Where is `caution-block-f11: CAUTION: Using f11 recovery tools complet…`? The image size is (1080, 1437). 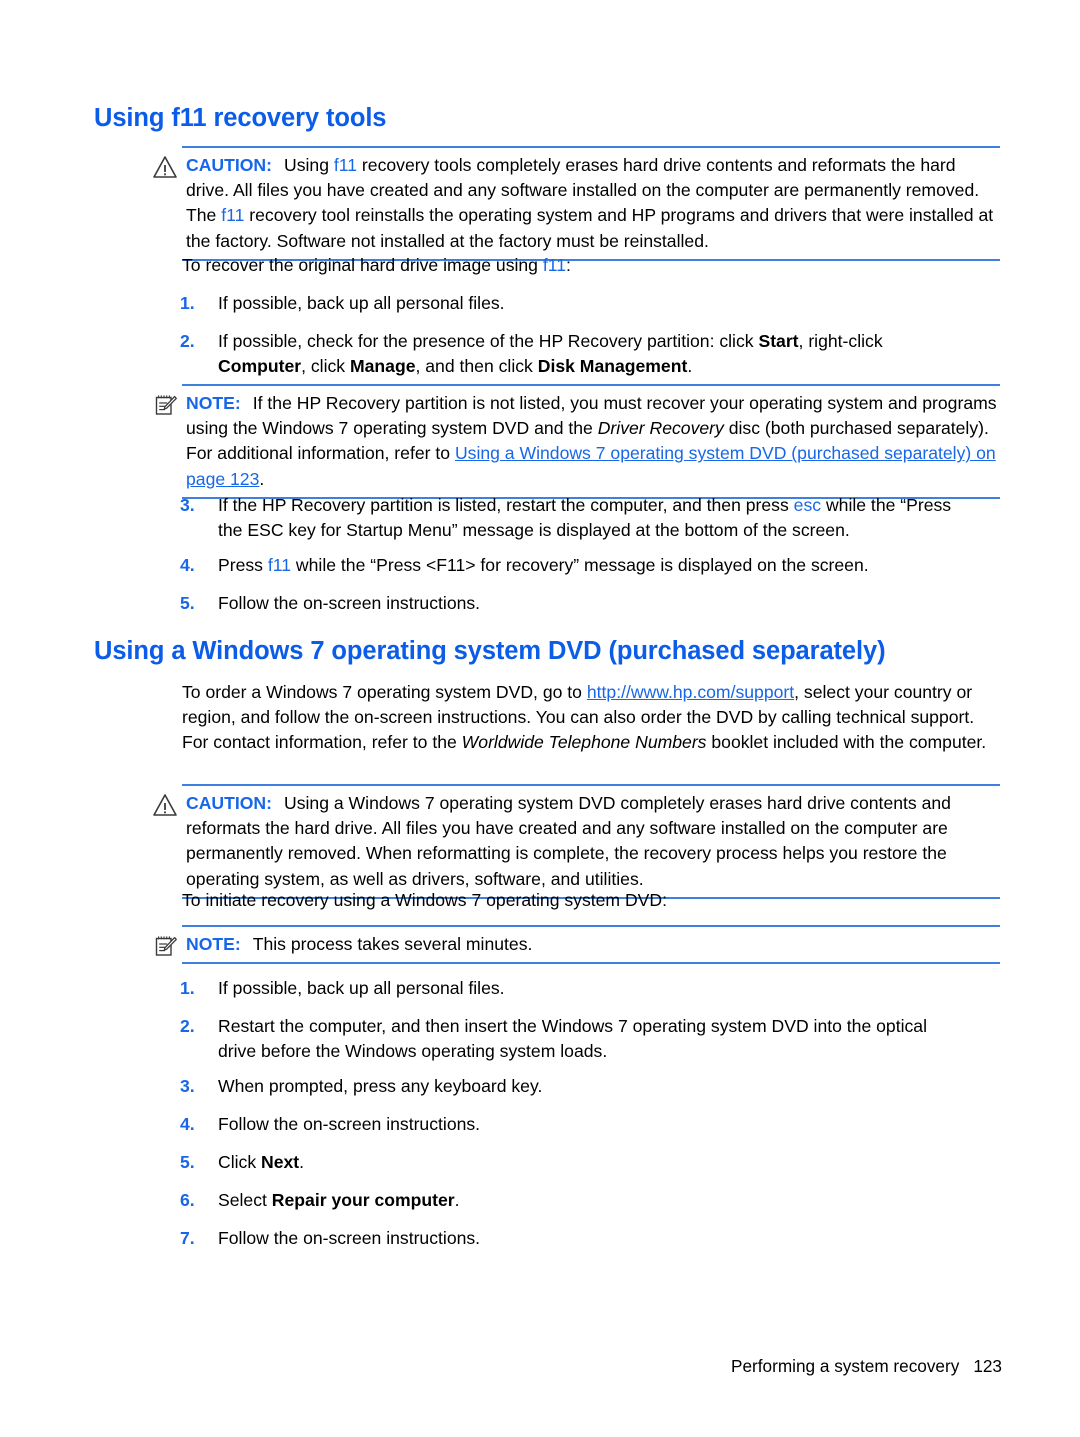 caution-block-f11: CAUTION: Using f11 recovery tools complet… is located at coordinates (576, 203).